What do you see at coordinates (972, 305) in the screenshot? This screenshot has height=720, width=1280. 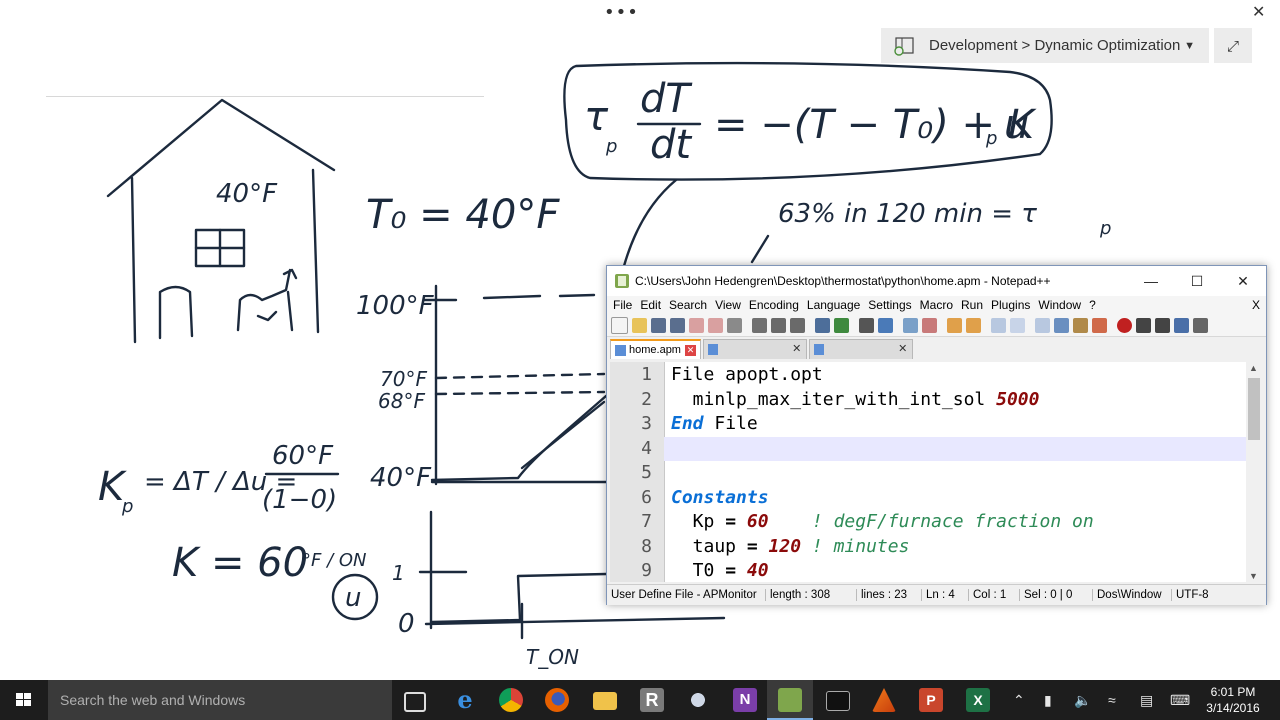 I see `menu-run: Run` at bounding box center [972, 305].